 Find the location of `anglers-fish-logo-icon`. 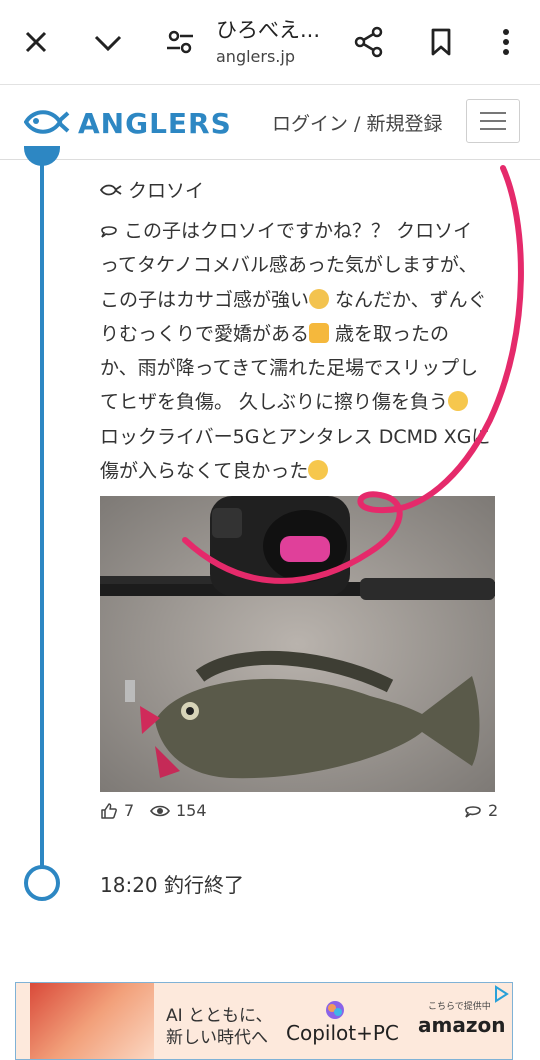

anglers-fish-logo-icon is located at coordinates (47, 122).